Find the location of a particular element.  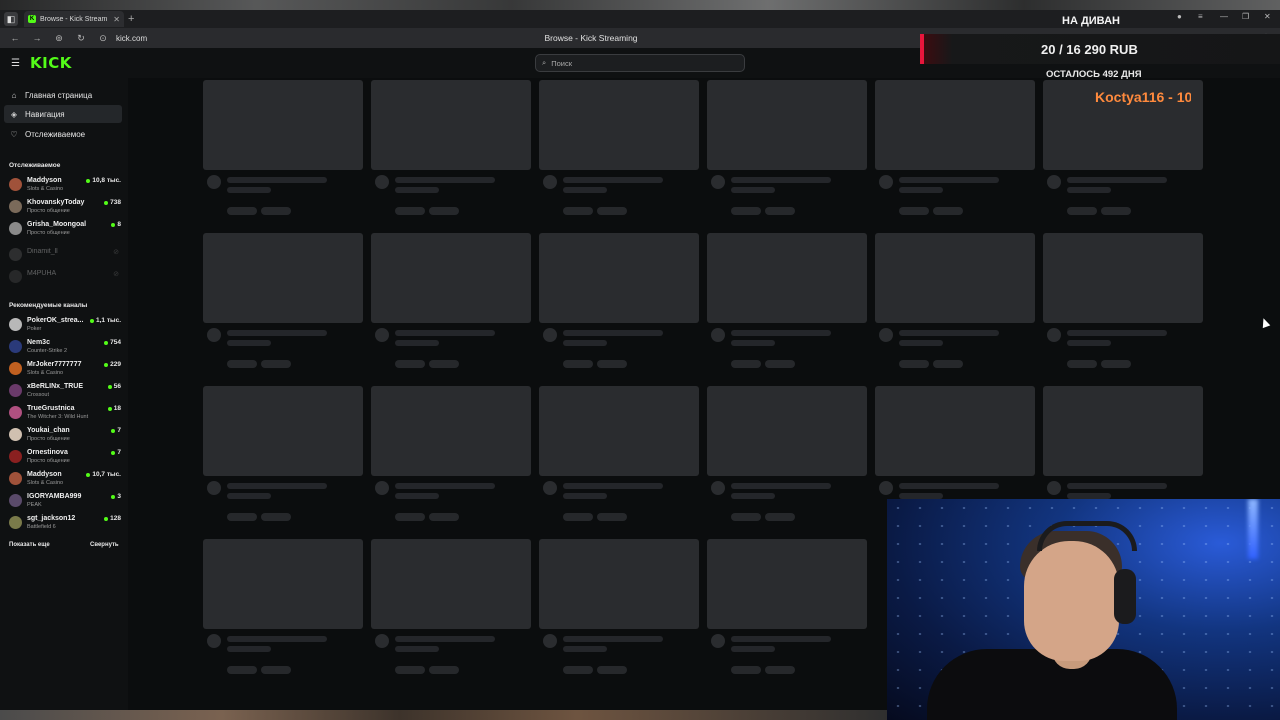

channel-name: KhovanskyToday is located at coordinates (56, 202).